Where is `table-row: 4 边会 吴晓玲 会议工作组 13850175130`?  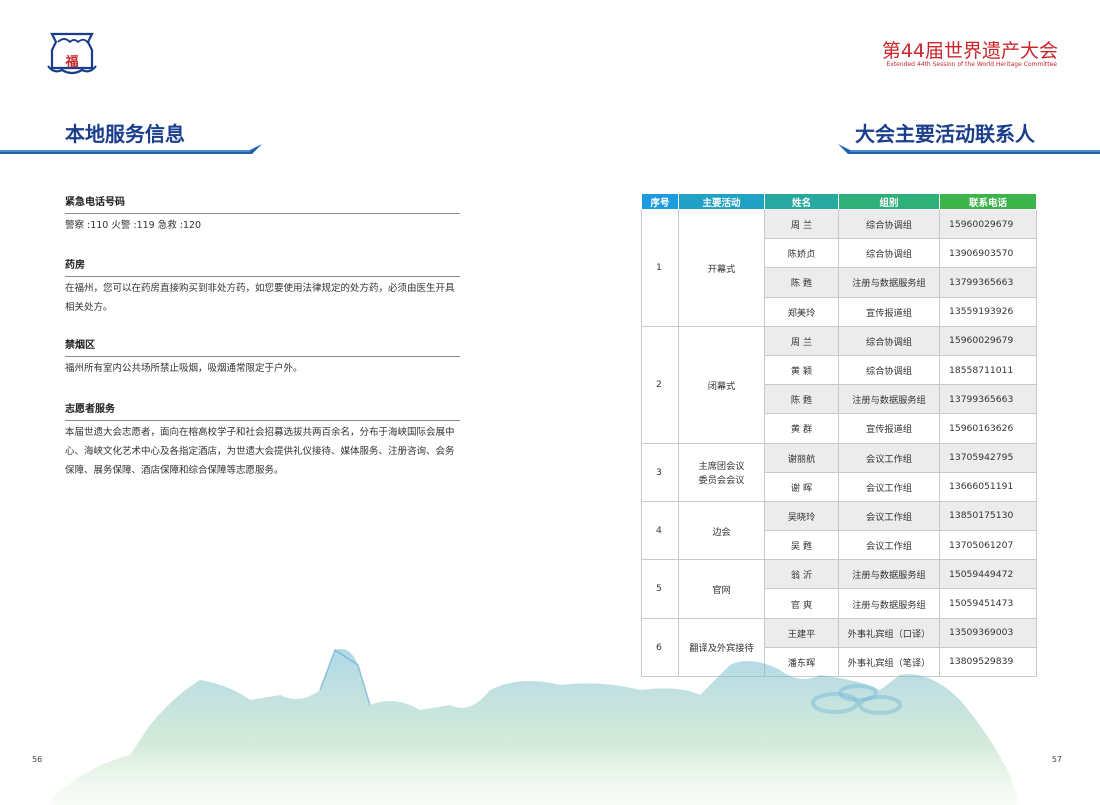
table-row: 4 边会 吴晓玲 会议工作组 13850175130 is located at coordinates (839, 530).